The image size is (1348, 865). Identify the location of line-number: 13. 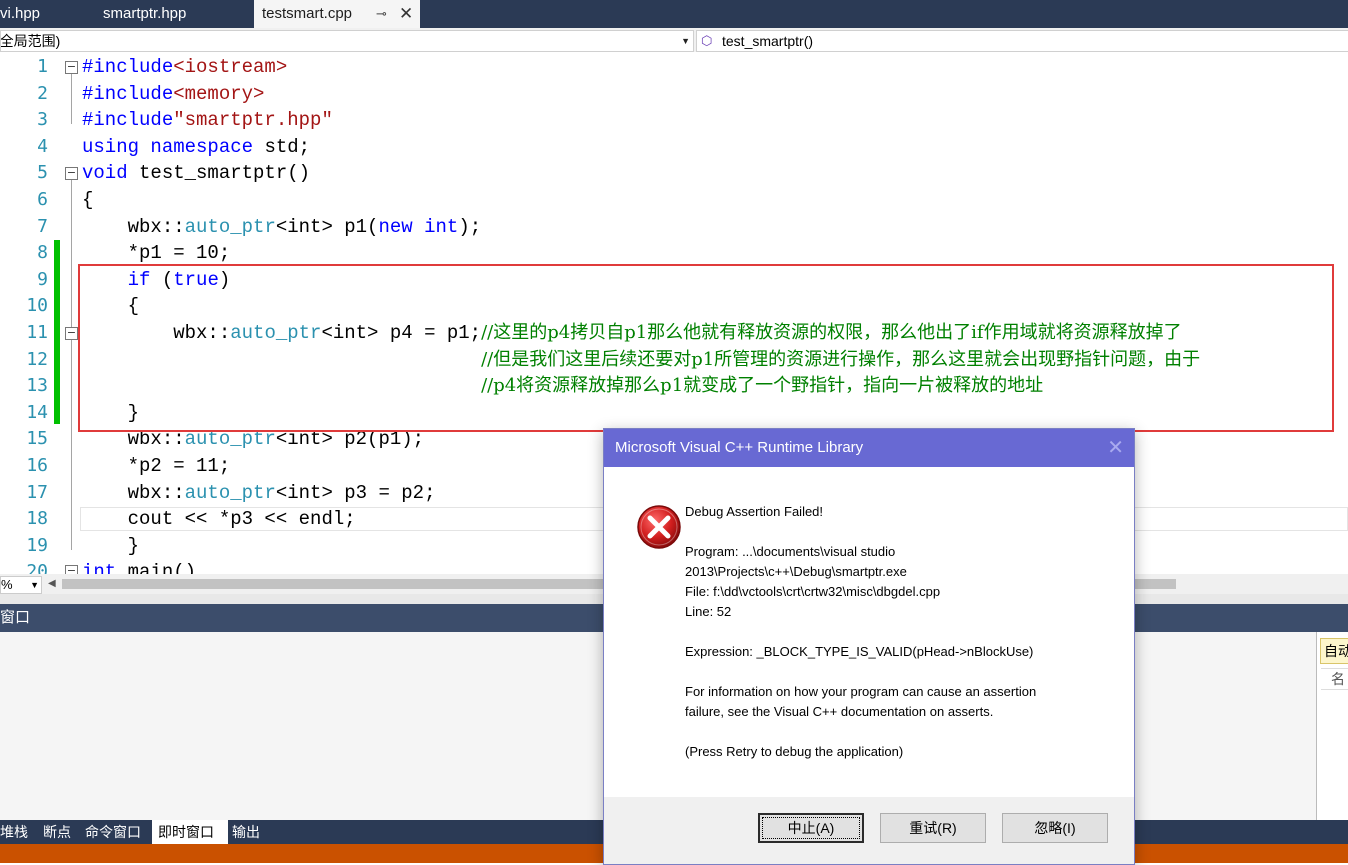
(37, 385).